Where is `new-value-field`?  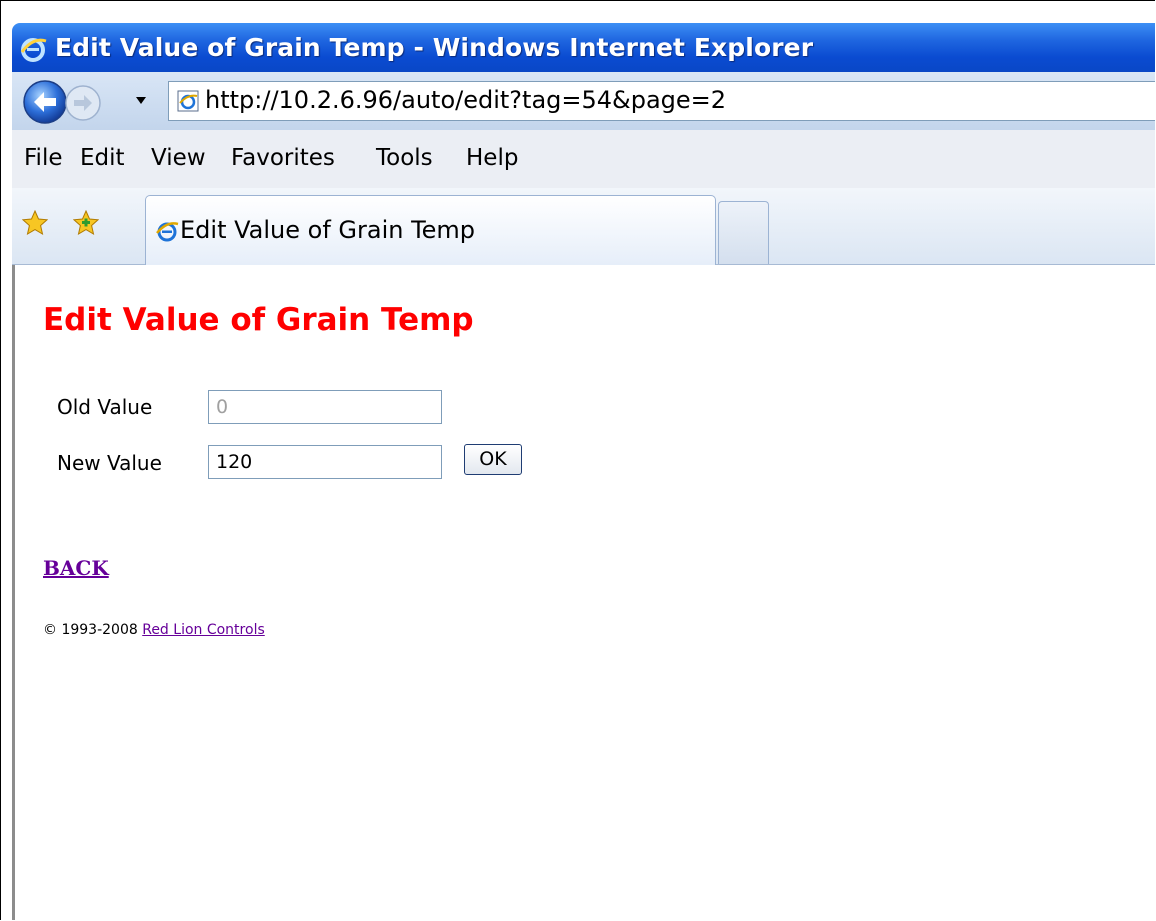 new-value-field is located at coordinates (325, 462).